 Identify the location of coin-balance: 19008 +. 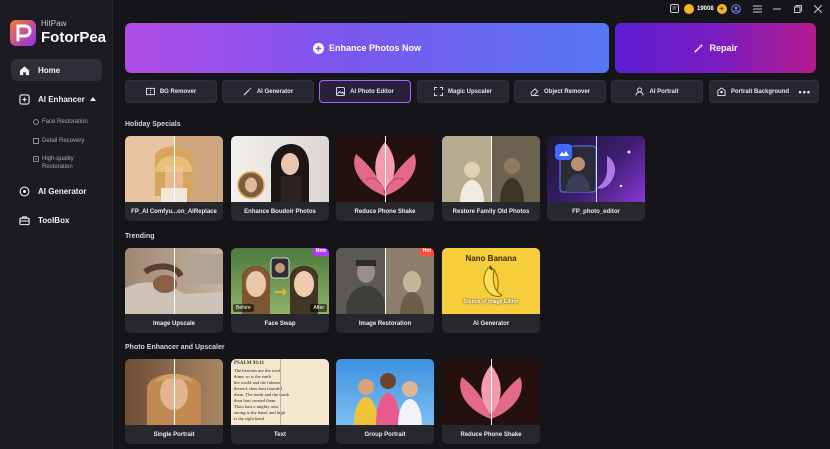
(705, 8).